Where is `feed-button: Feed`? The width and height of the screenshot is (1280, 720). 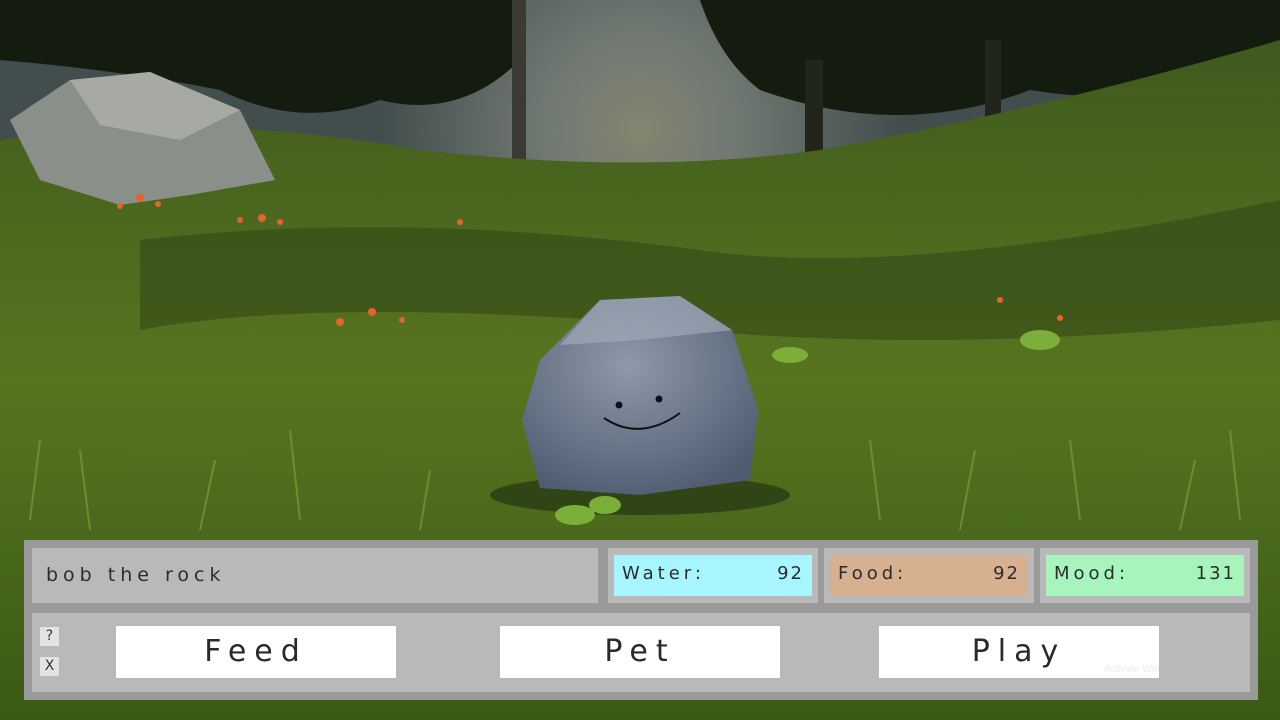 feed-button: Feed is located at coordinates (256, 652).